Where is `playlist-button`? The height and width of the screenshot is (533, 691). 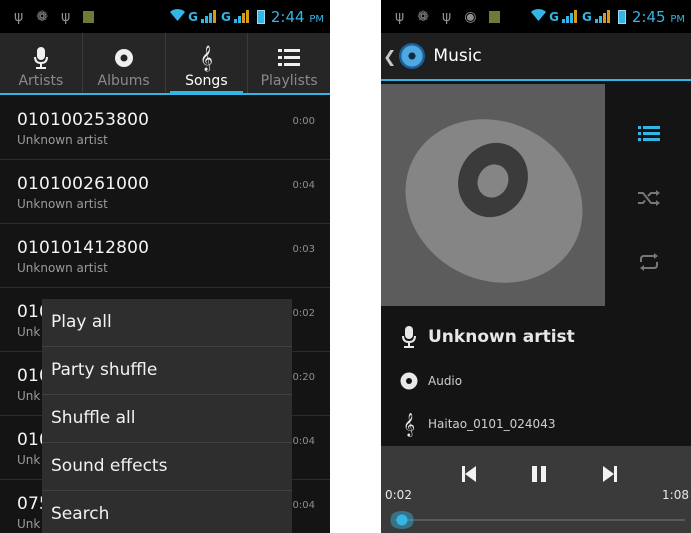 playlist-button is located at coordinates (649, 134).